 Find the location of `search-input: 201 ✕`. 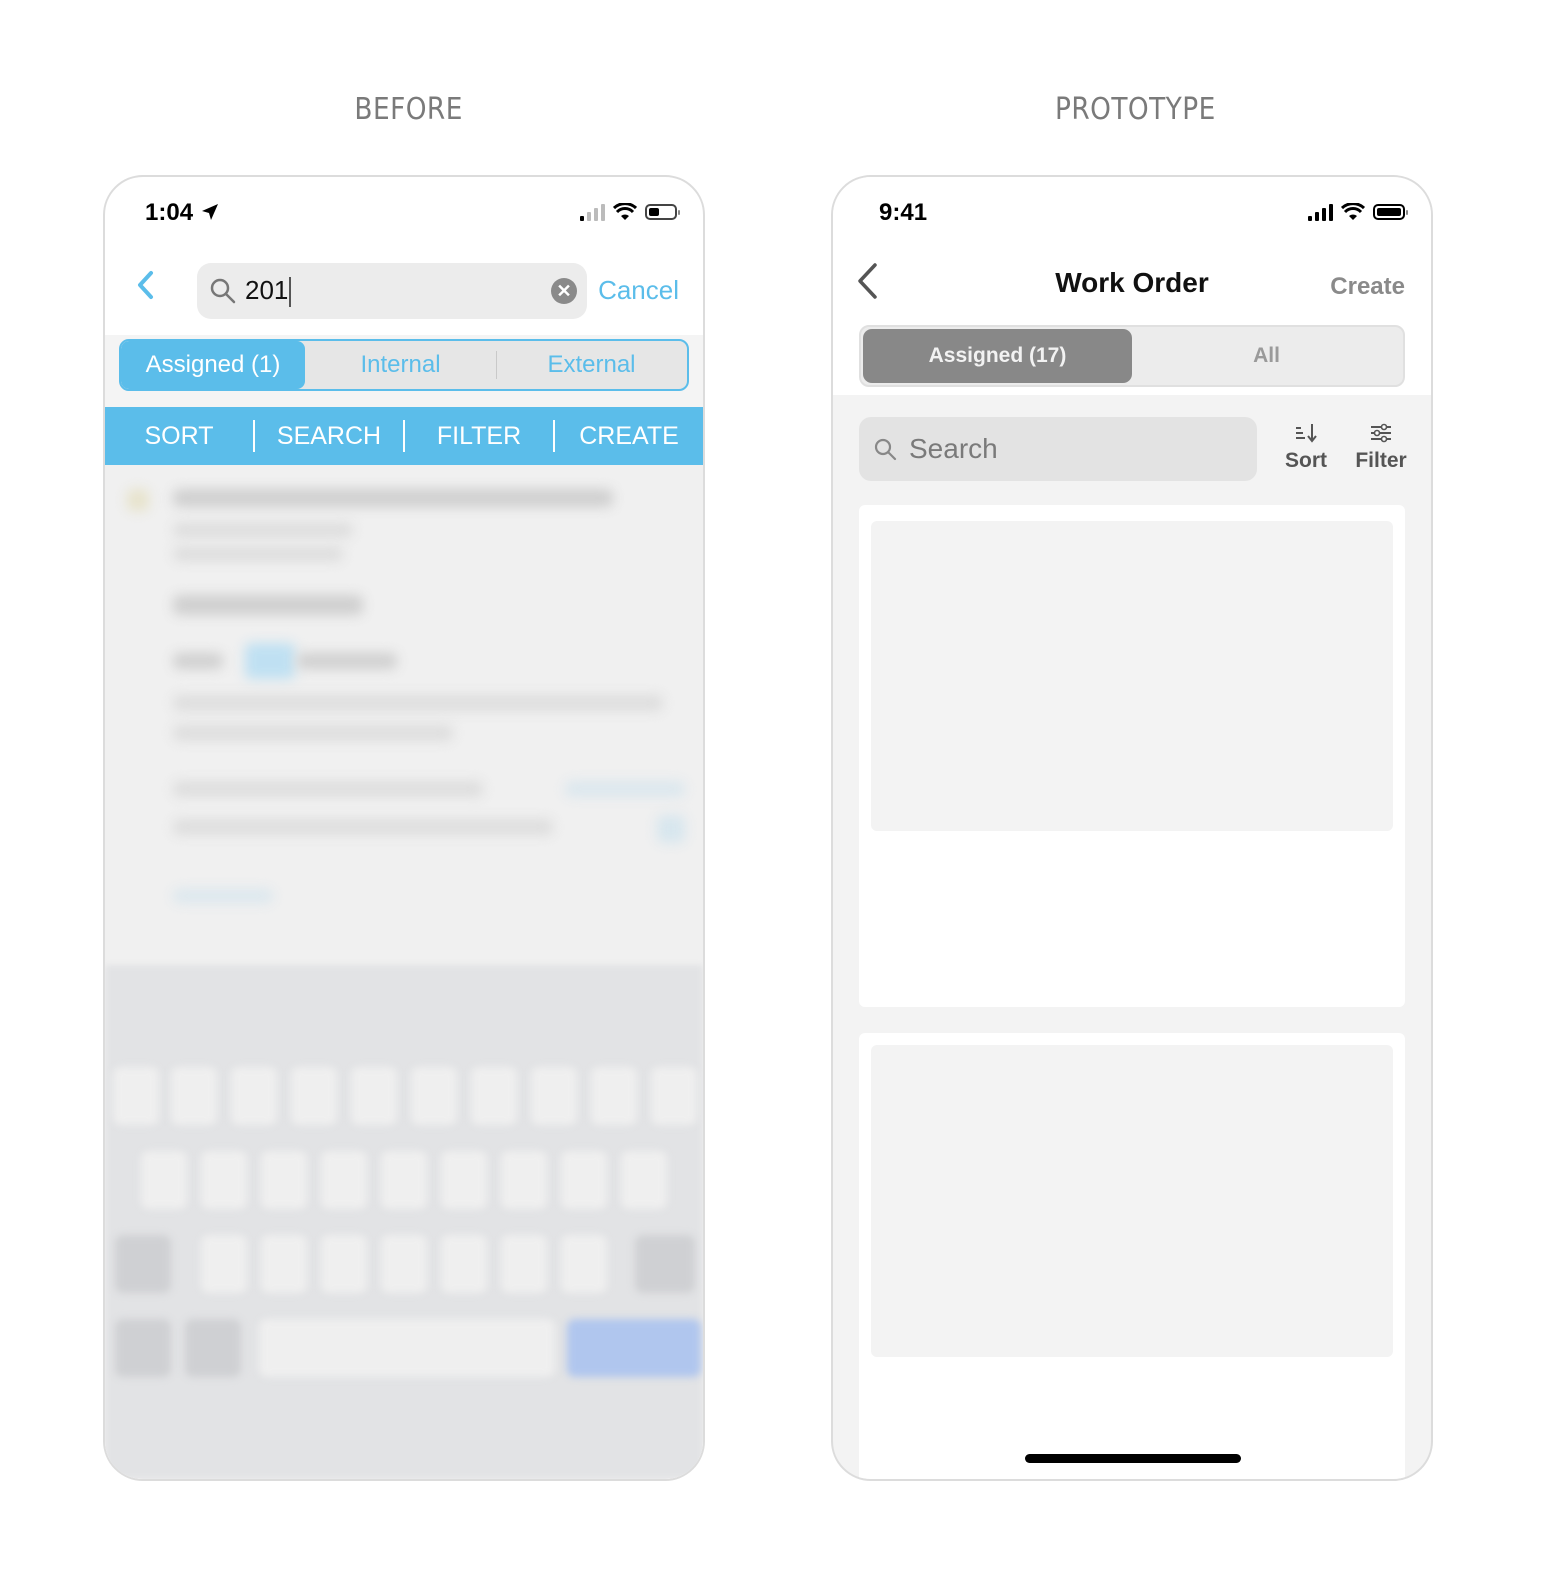

search-input: 201 ✕ is located at coordinates (392, 291).